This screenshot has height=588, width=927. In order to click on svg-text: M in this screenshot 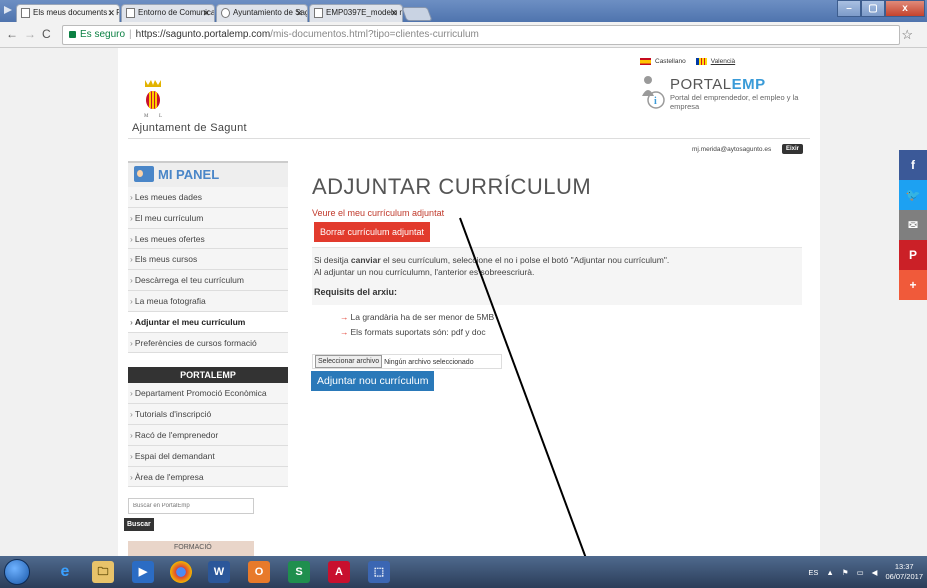, I will do `click(146, 116)`.